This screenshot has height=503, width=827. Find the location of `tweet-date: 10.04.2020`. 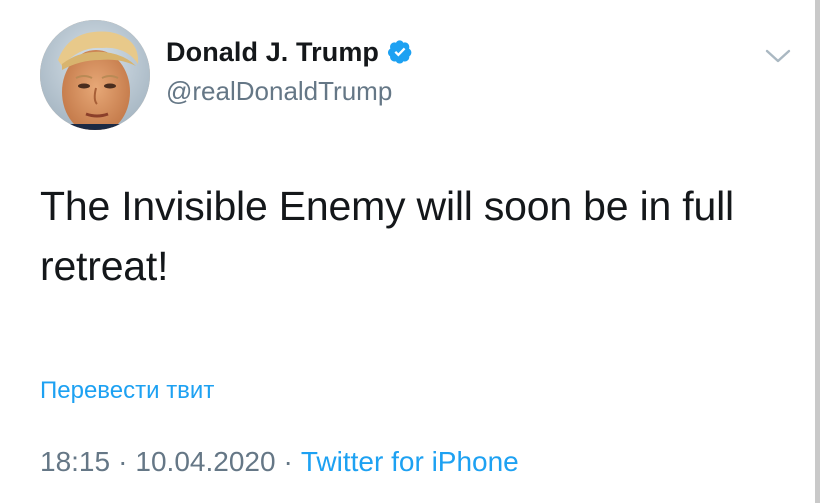

tweet-date: 10.04.2020 is located at coordinates (205, 461).